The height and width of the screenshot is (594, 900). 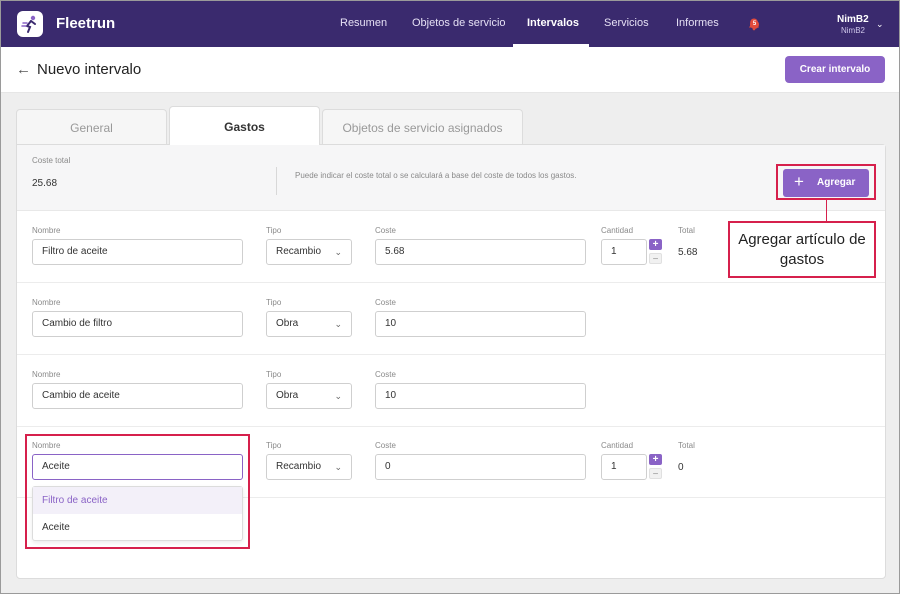 I want to click on expense-name-input: Cambio de filtro, so click(x=137, y=324).